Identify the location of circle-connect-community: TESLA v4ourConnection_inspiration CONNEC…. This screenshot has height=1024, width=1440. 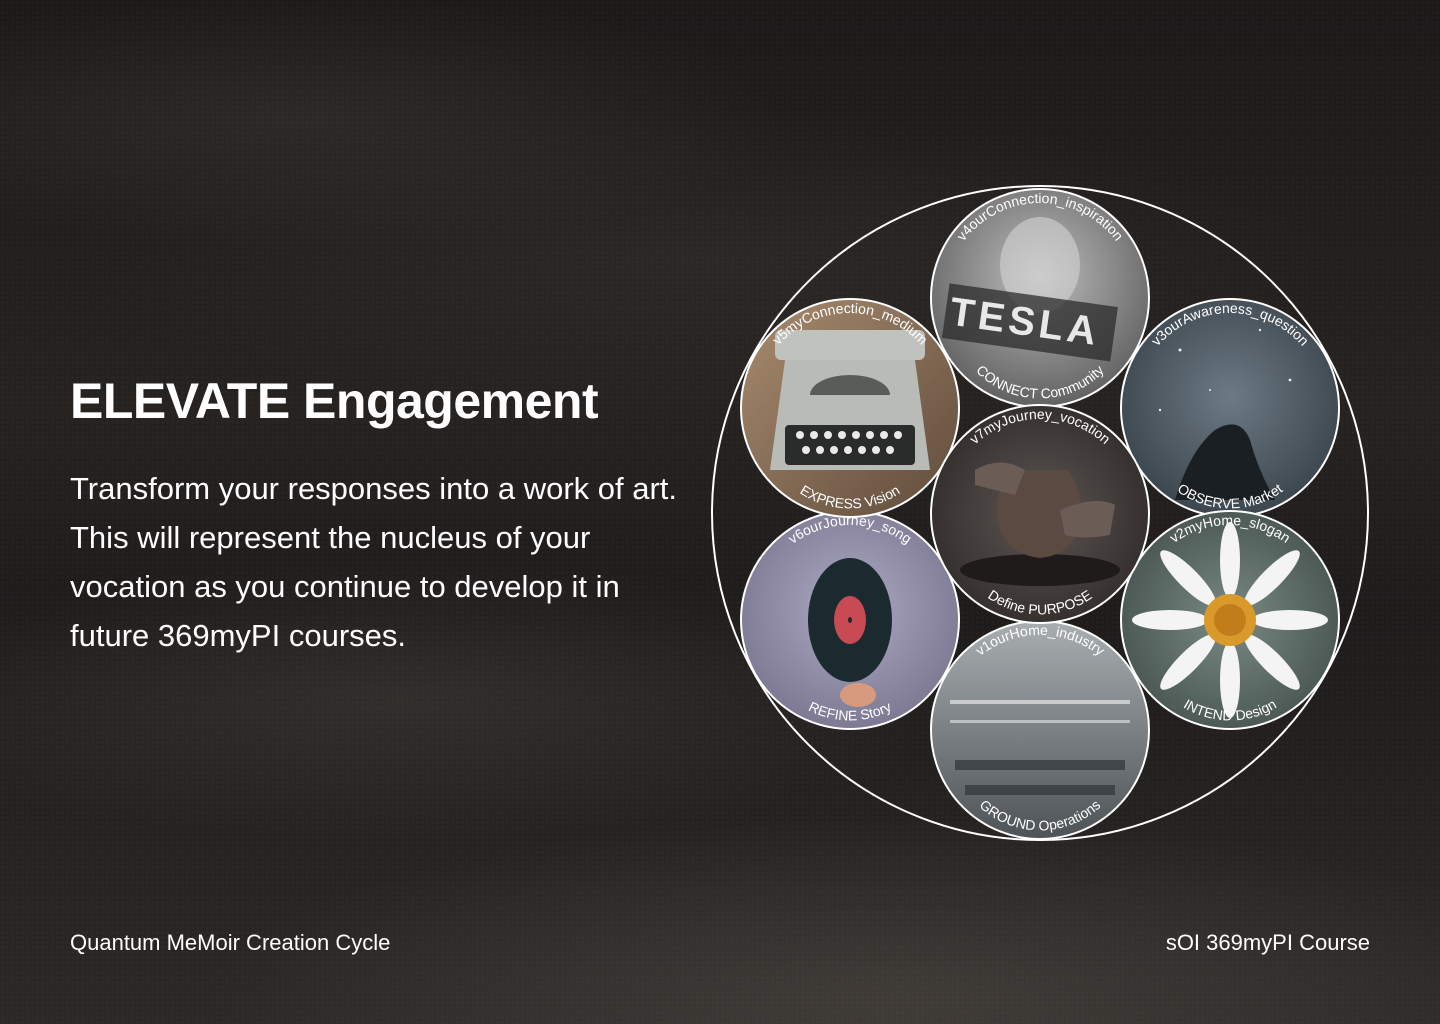
(1040, 298).